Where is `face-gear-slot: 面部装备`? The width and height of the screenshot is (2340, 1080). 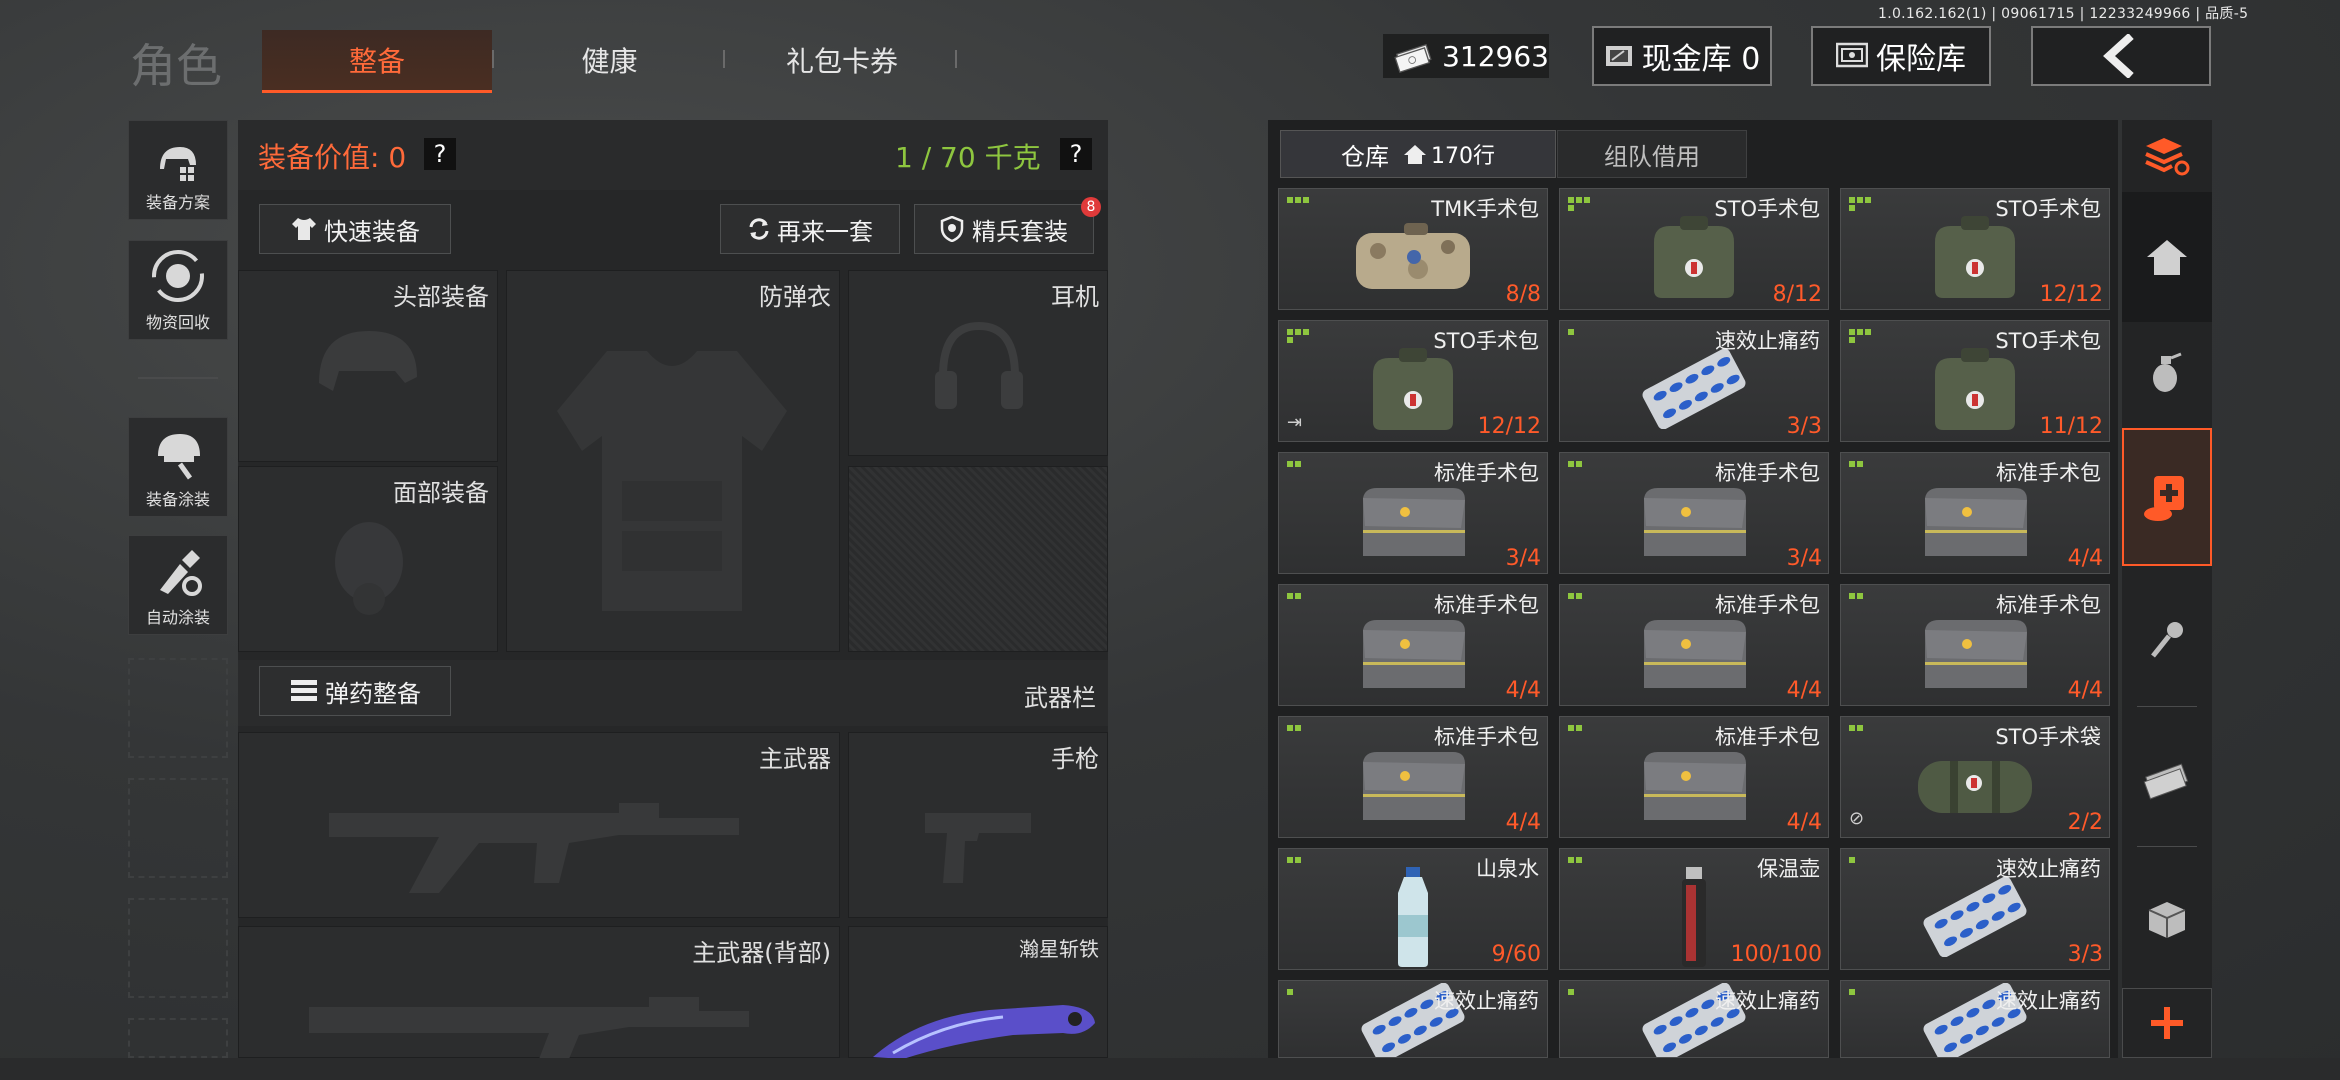 face-gear-slot: 面部装备 is located at coordinates (368, 559).